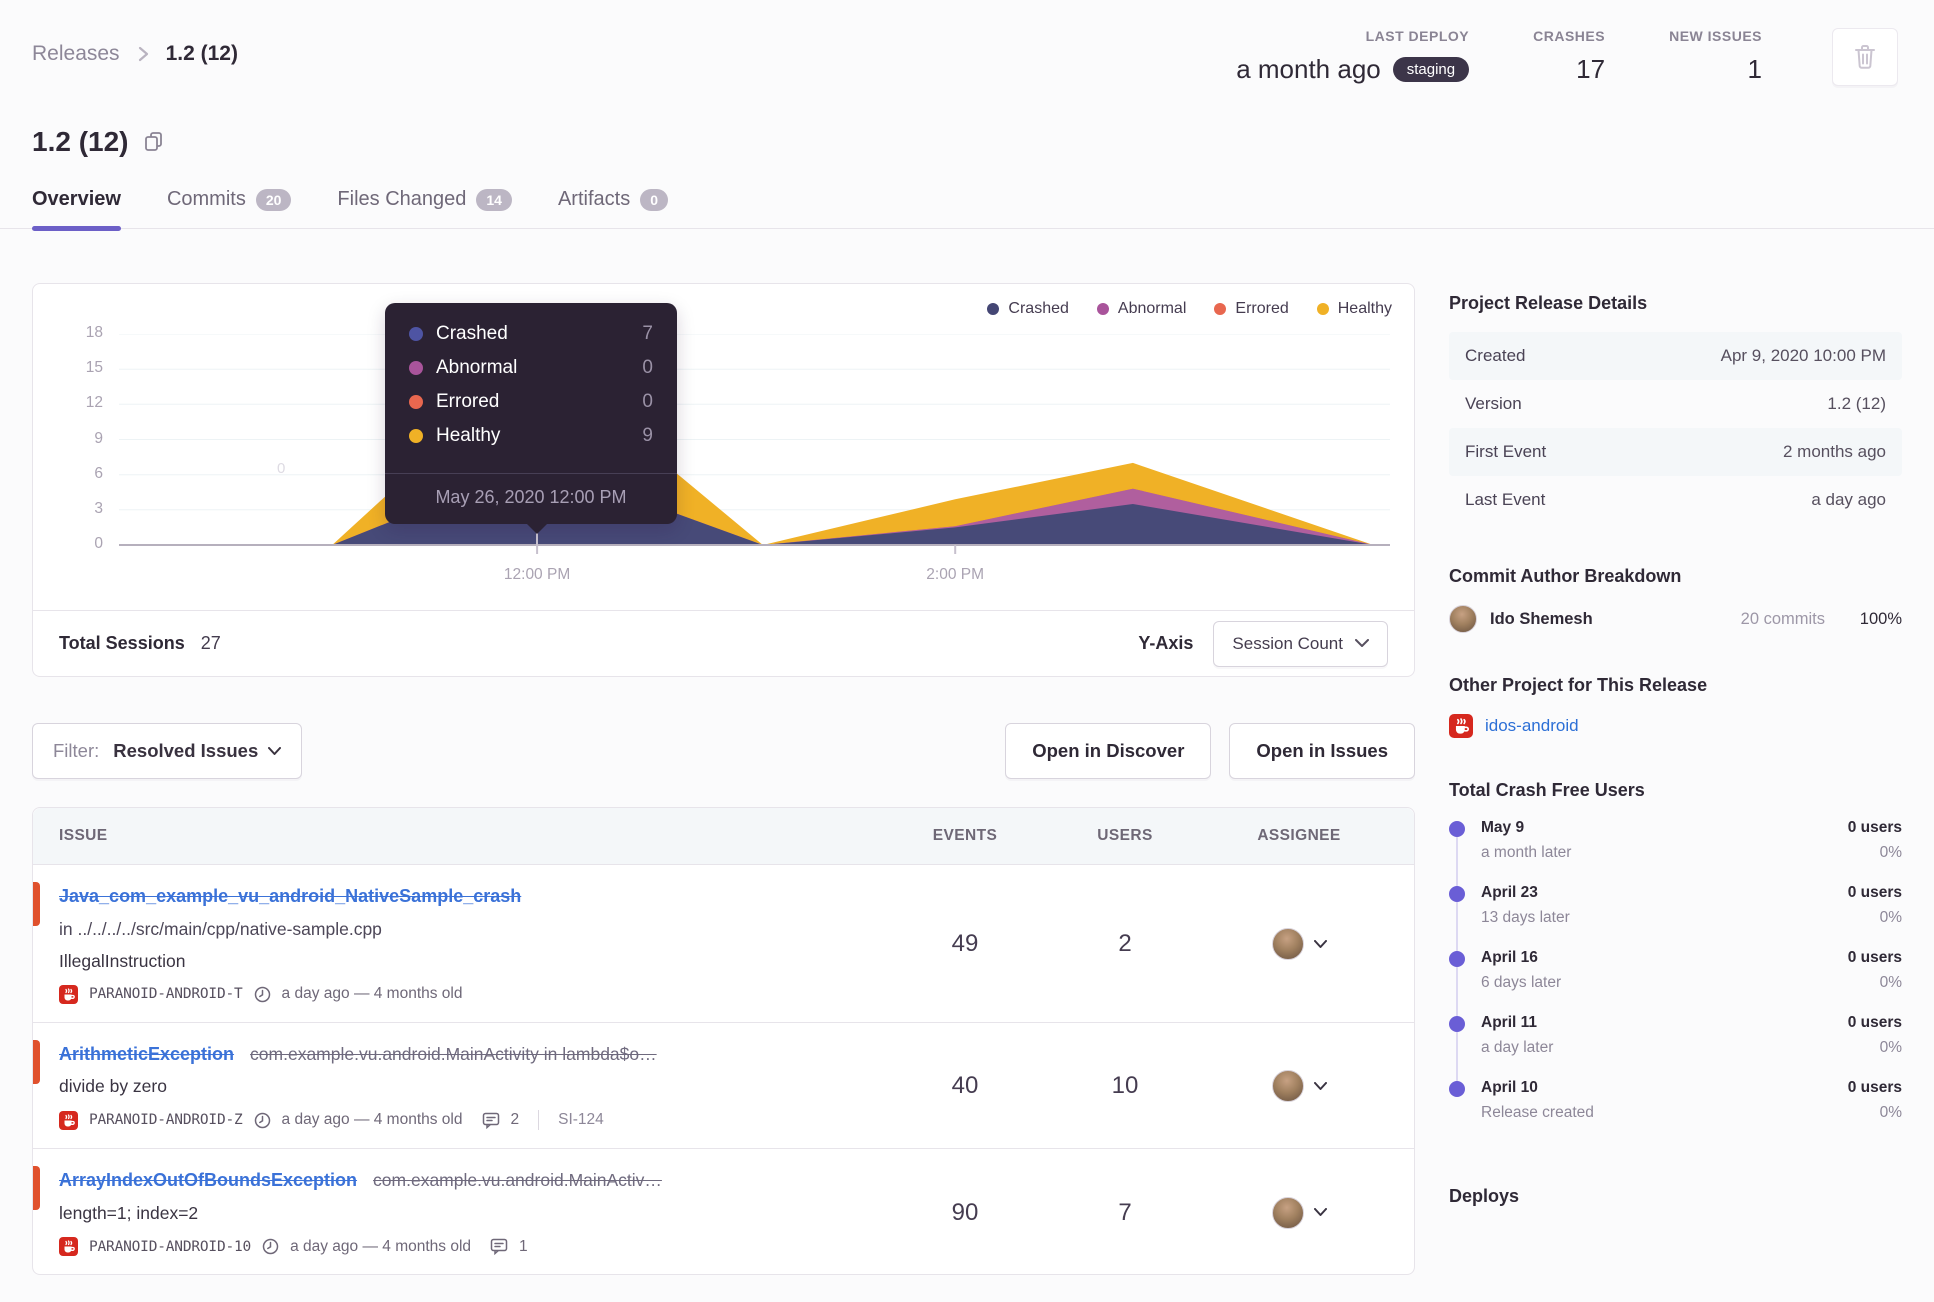  I want to click on tab-files-changed: Files Changed 14, so click(424, 208).